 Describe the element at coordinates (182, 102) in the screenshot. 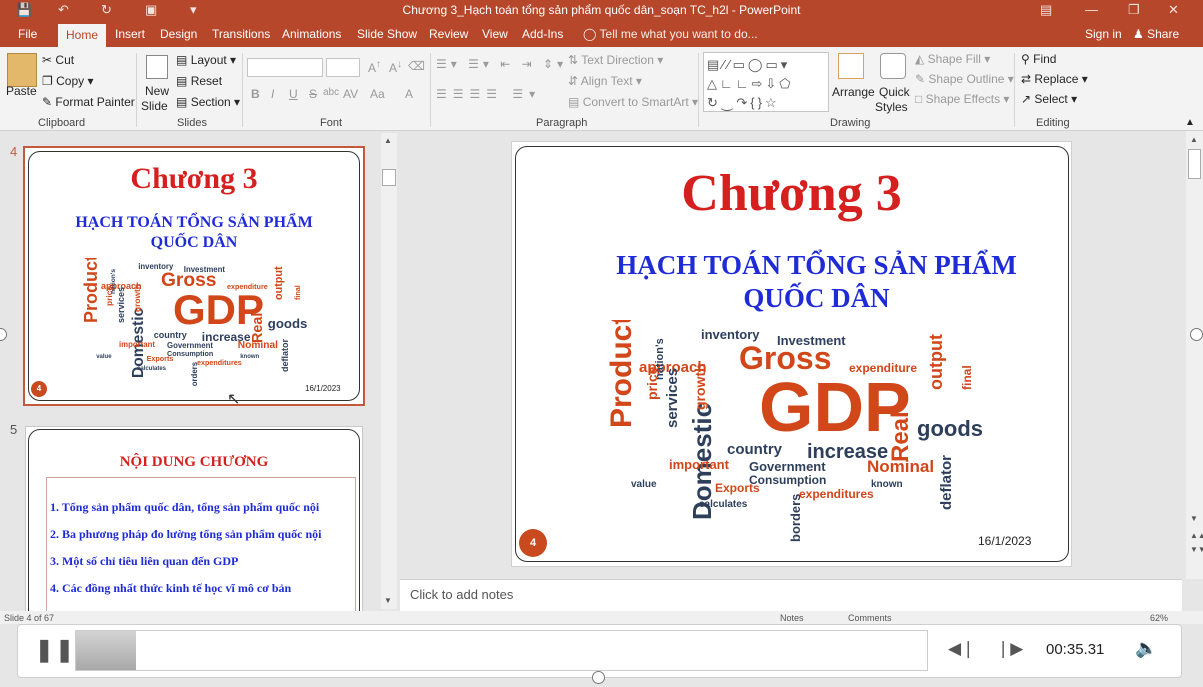

I see `section-icon: ▤` at that location.